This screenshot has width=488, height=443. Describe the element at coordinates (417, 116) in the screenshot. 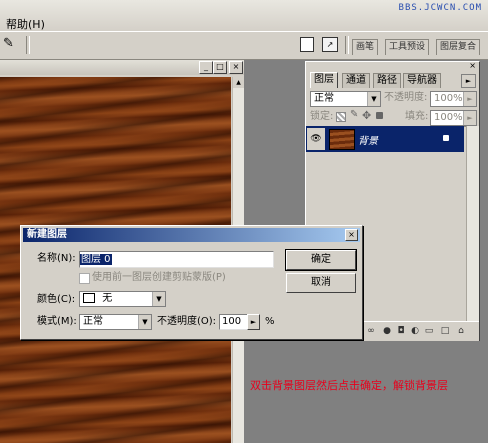

I see `fill-label: 填充:` at that location.